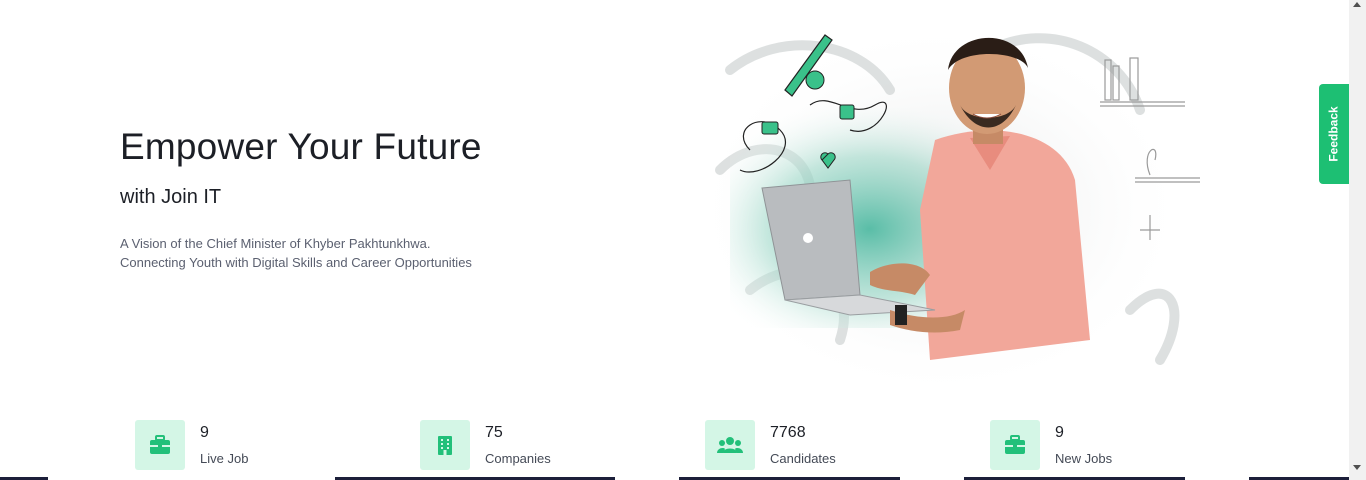  What do you see at coordinates (803, 458) in the screenshot?
I see `stat-label: Candidates` at bounding box center [803, 458].